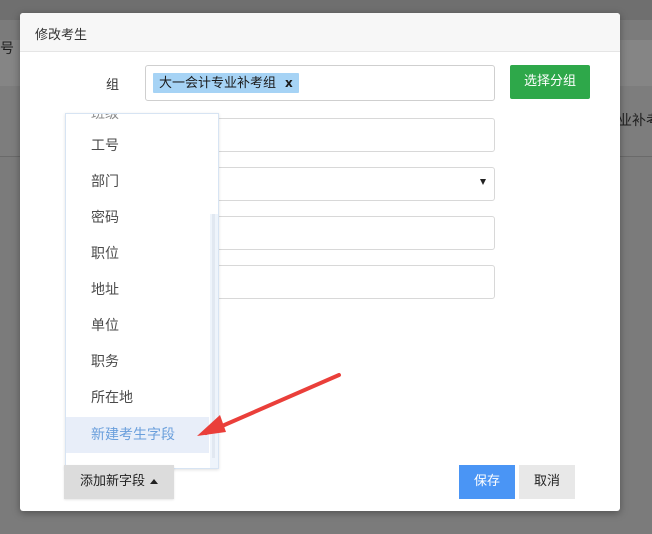 This screenshot has width=652, height=534. Describe the element at coordinates (289, 83) in the screenshot. I see `group-tag-remove-button: x` at that location.